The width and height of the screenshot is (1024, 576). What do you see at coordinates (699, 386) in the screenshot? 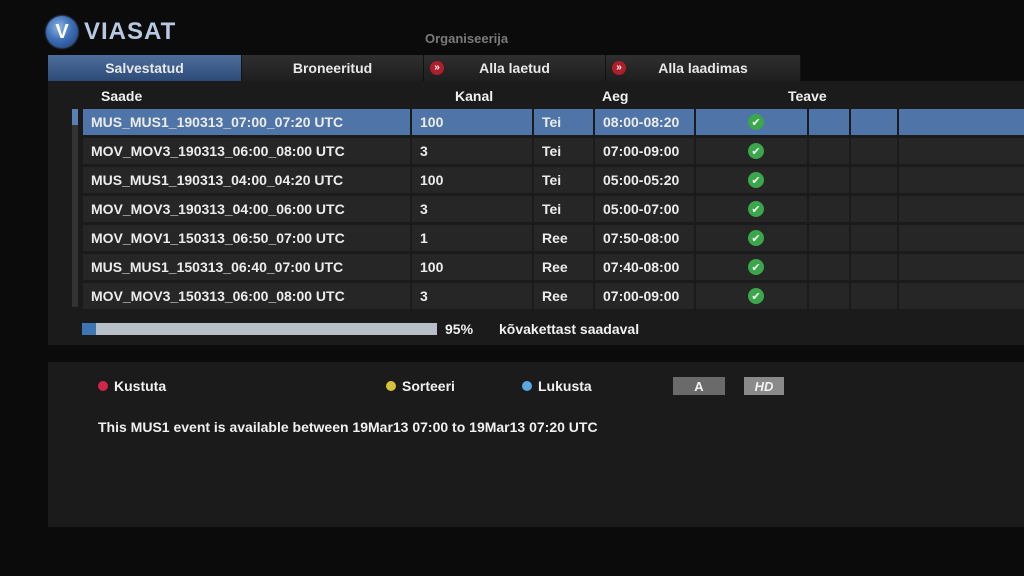
I see `age-rating-badge: A` at bounding box center [699, 386].